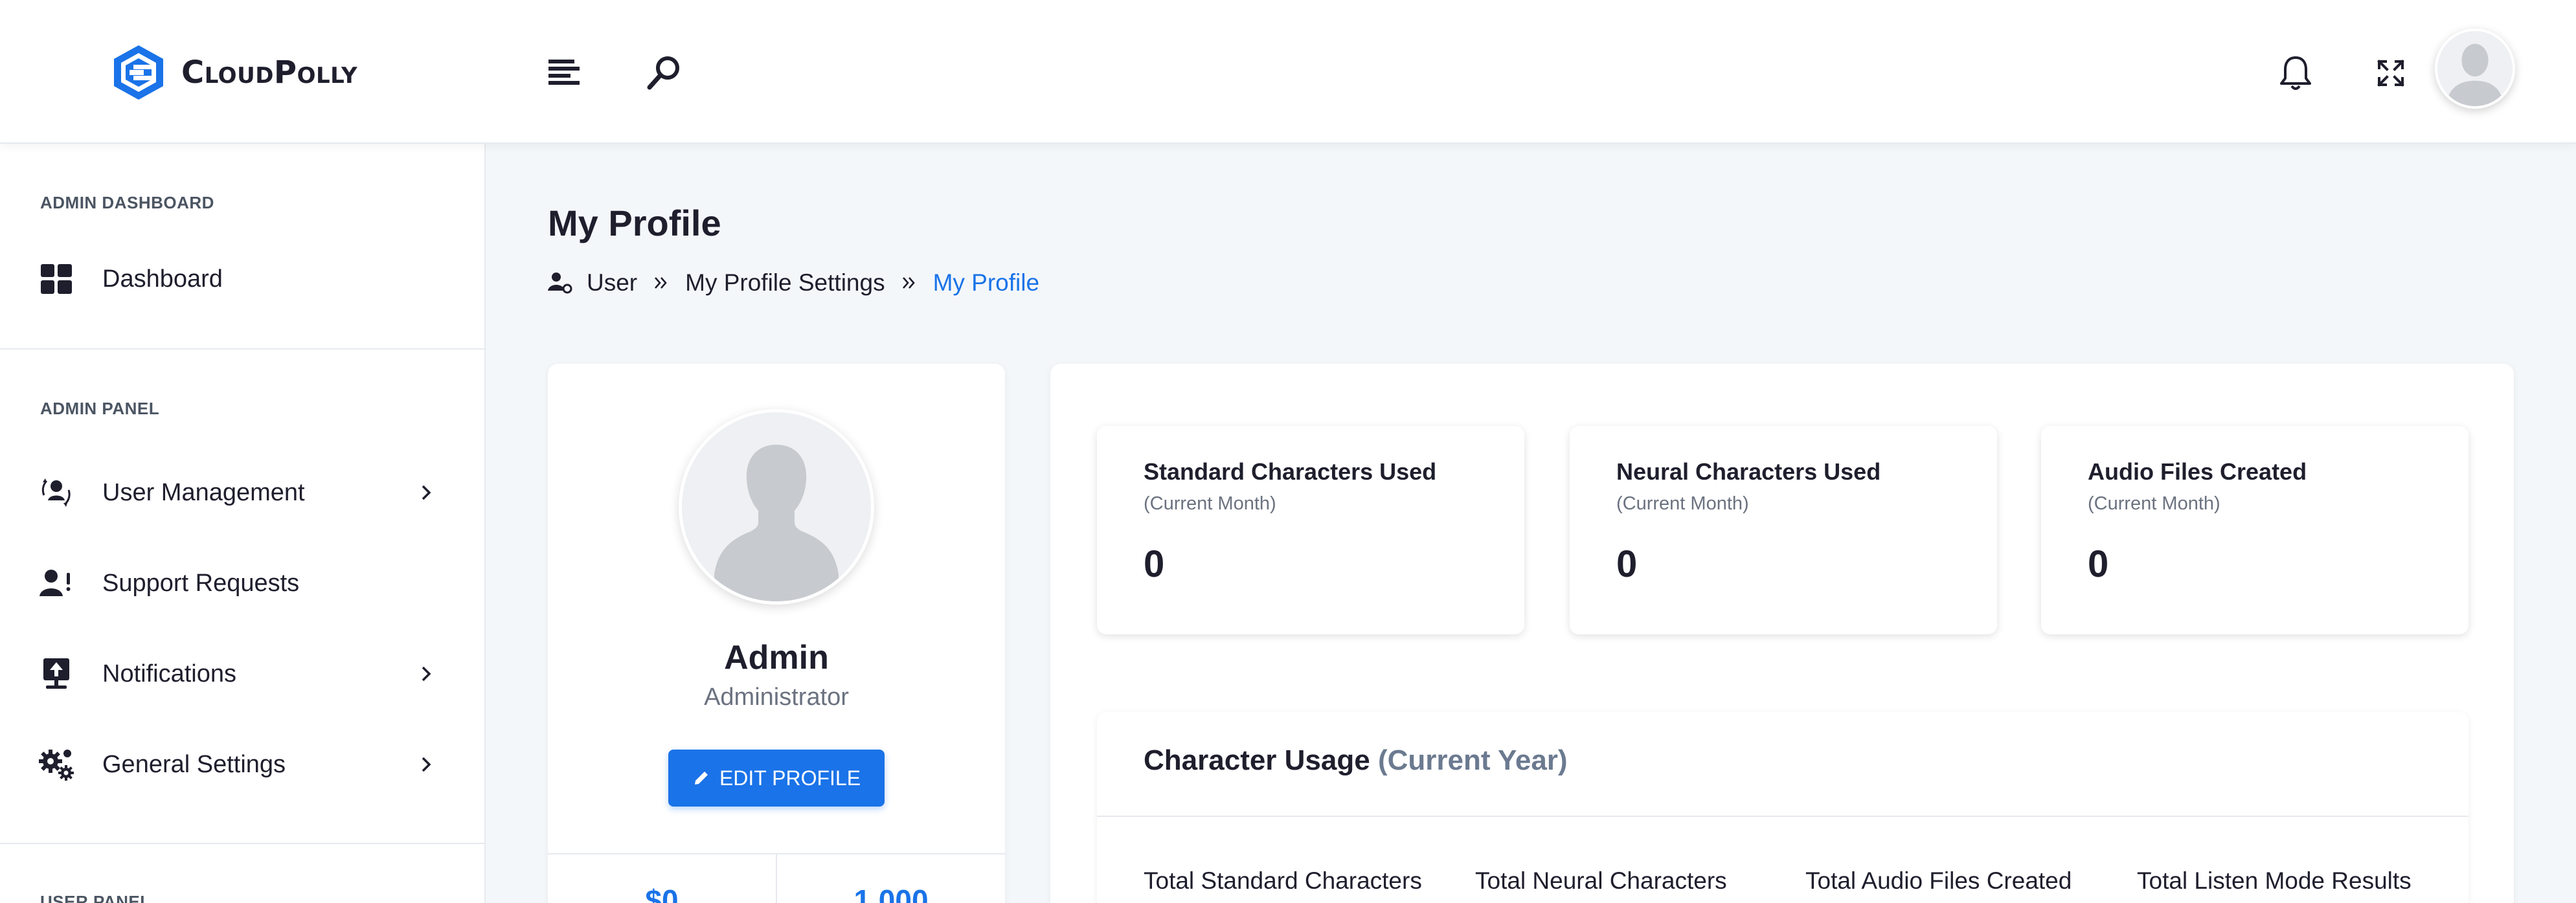  What do you see at coordinates (1783, 816) in the screenshot?
I see `divider` at bounding box center [1783, 816].